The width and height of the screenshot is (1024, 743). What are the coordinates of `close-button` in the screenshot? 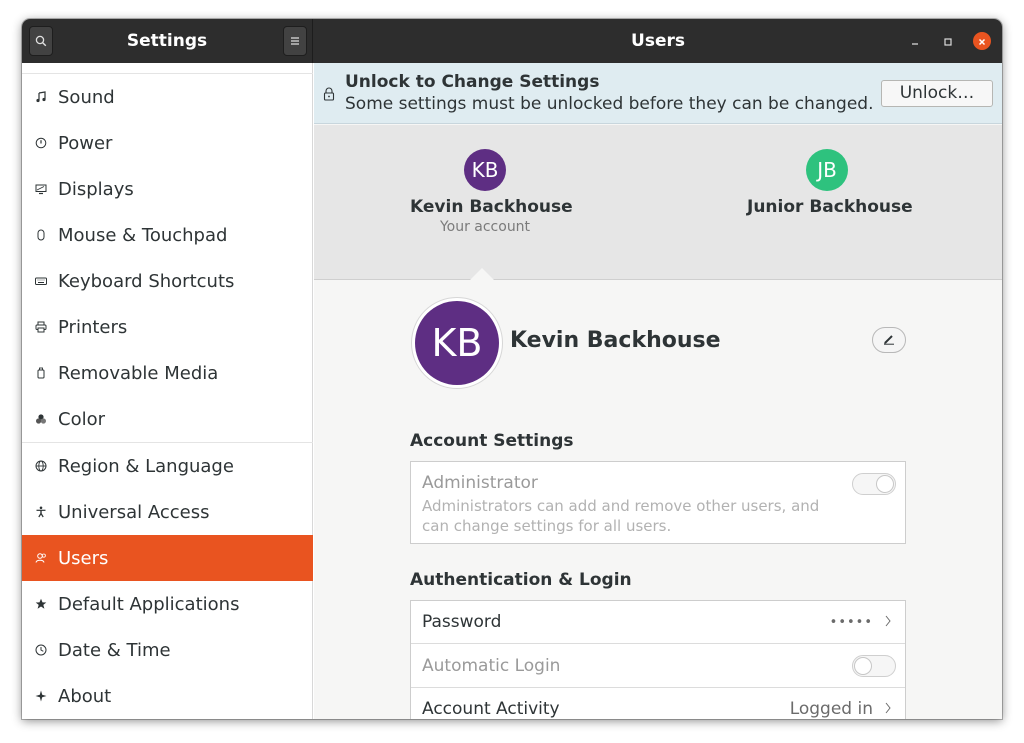 It's located at (982, 41).